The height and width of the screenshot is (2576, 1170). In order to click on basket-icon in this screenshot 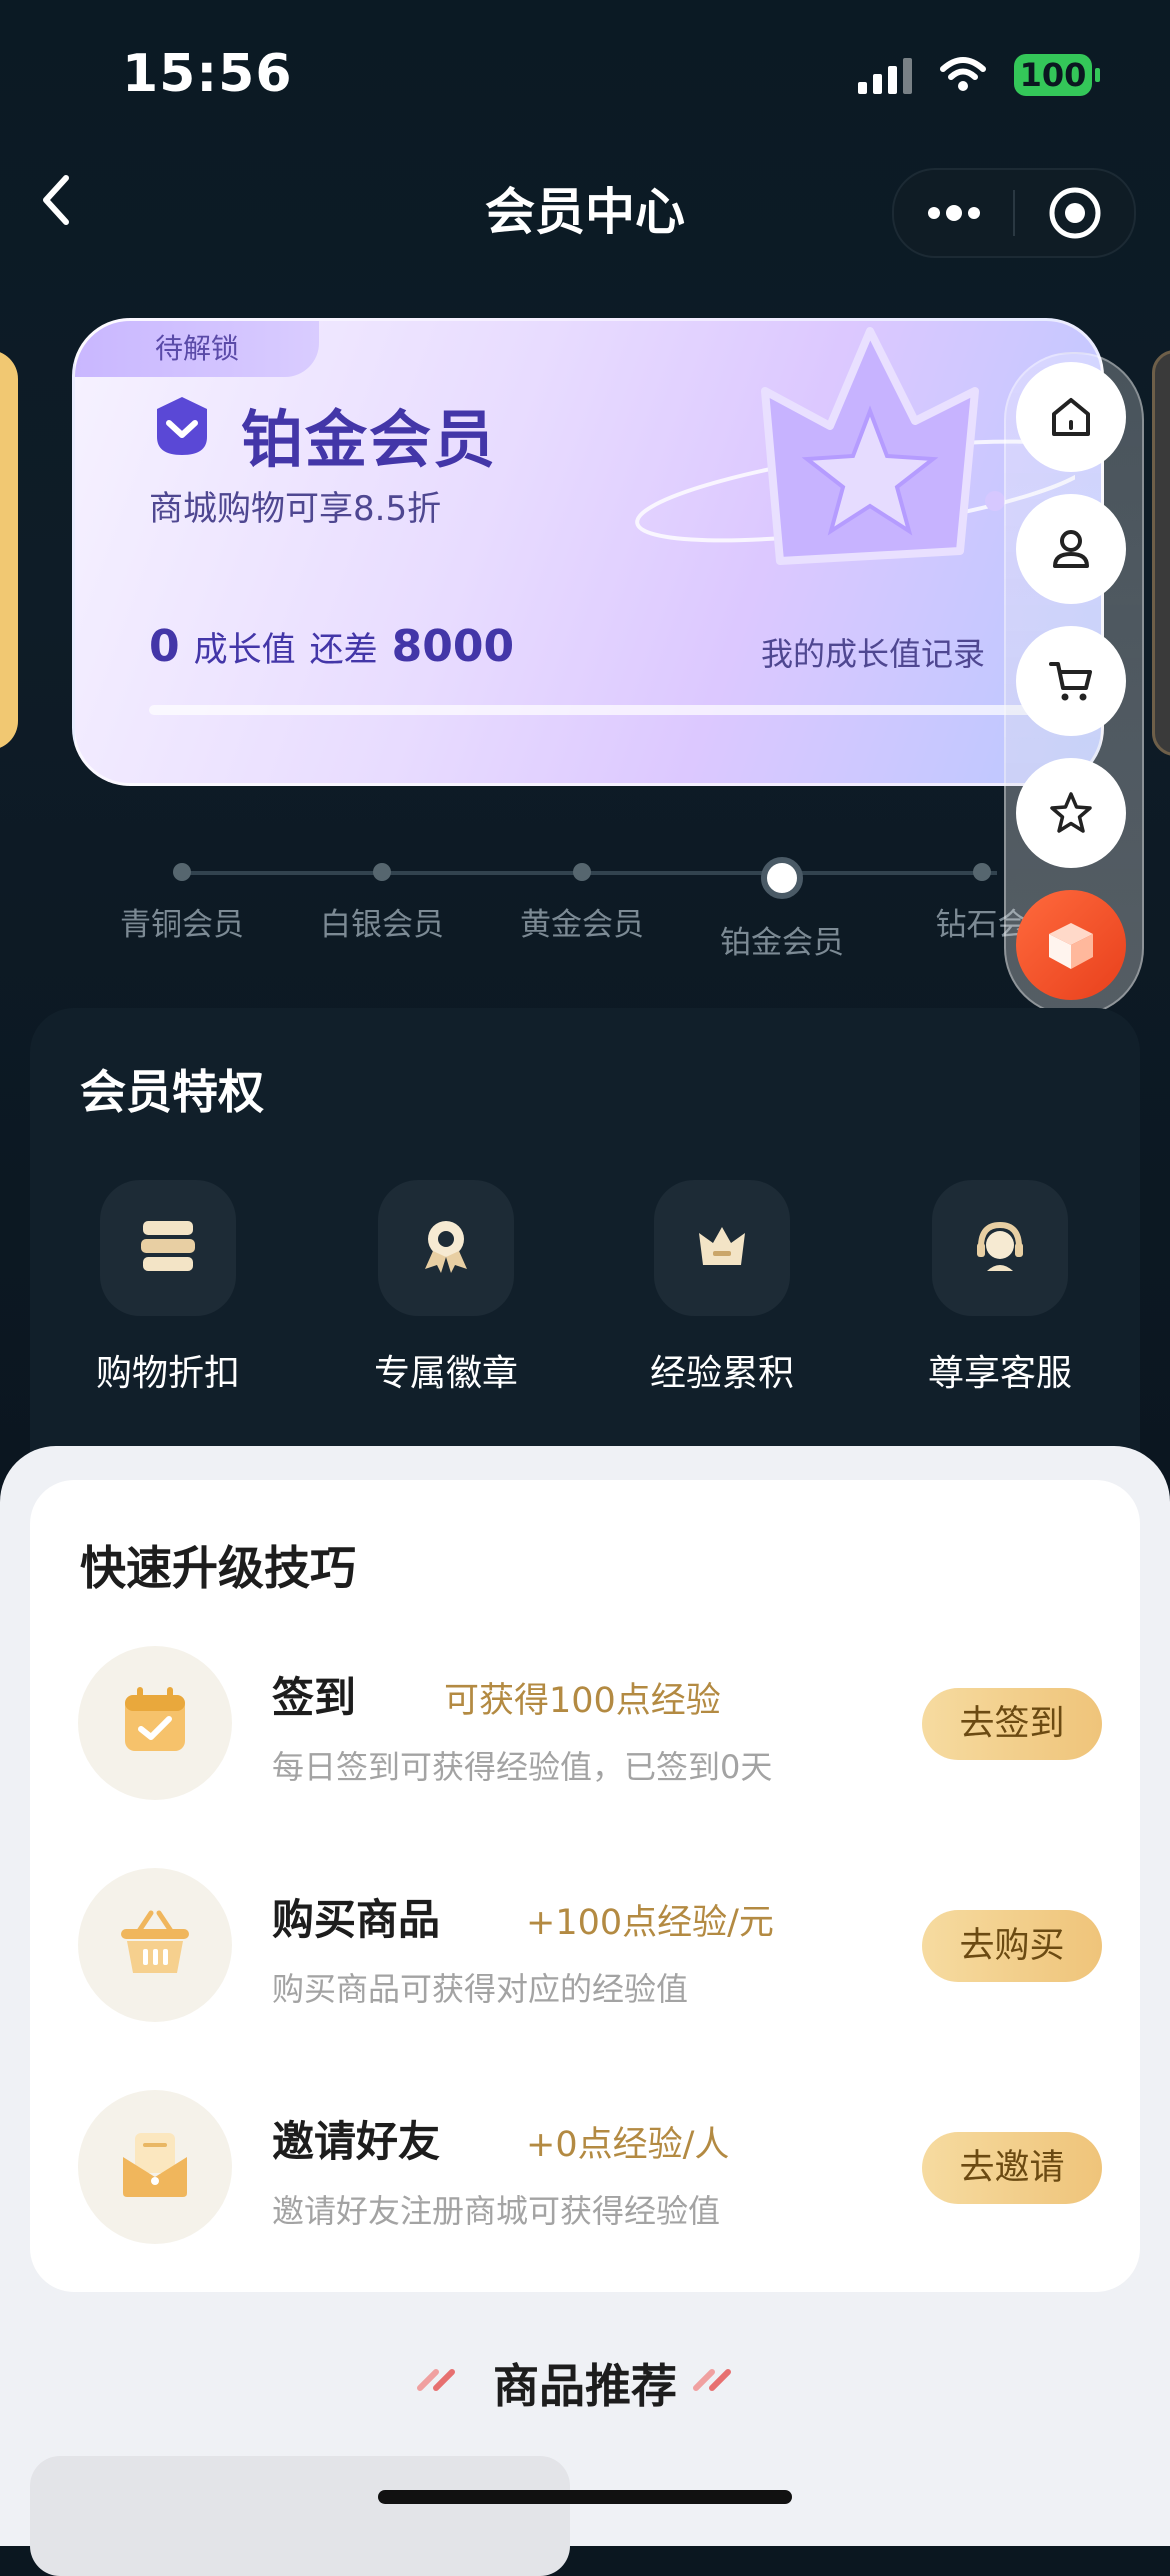, I will do `click(155, 1945)`.